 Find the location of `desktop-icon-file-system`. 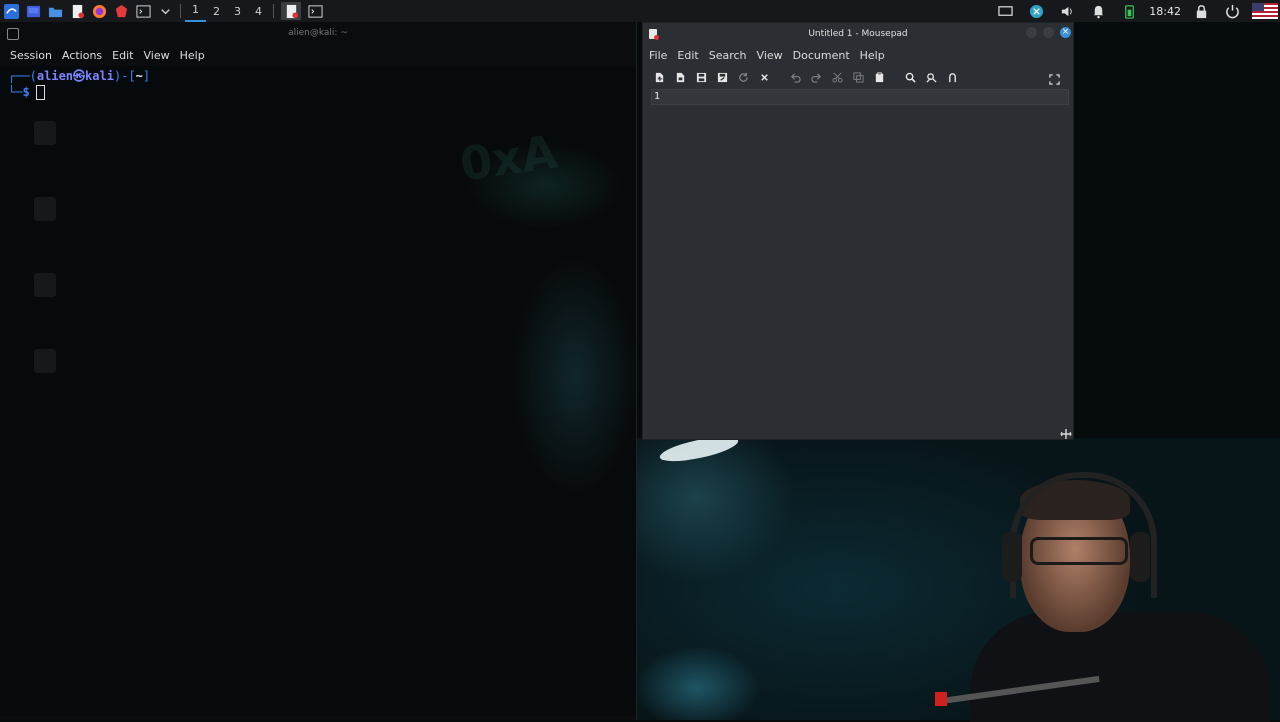

desktop-icon-file-system is located at coordinates (45, 159).